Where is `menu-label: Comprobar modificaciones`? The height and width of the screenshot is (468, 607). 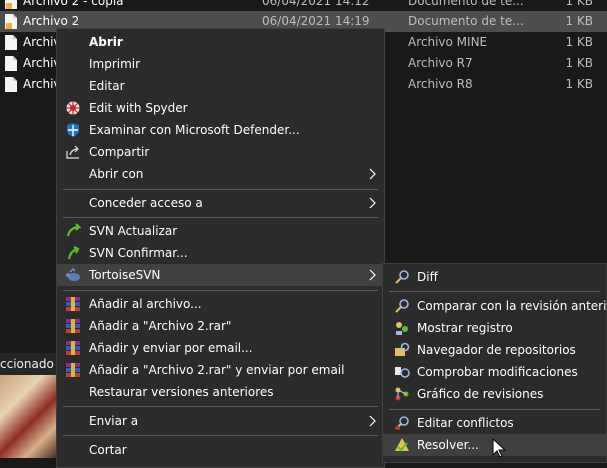 menu-label: Comprobar modificaciones is located at coordinates (497, 372).